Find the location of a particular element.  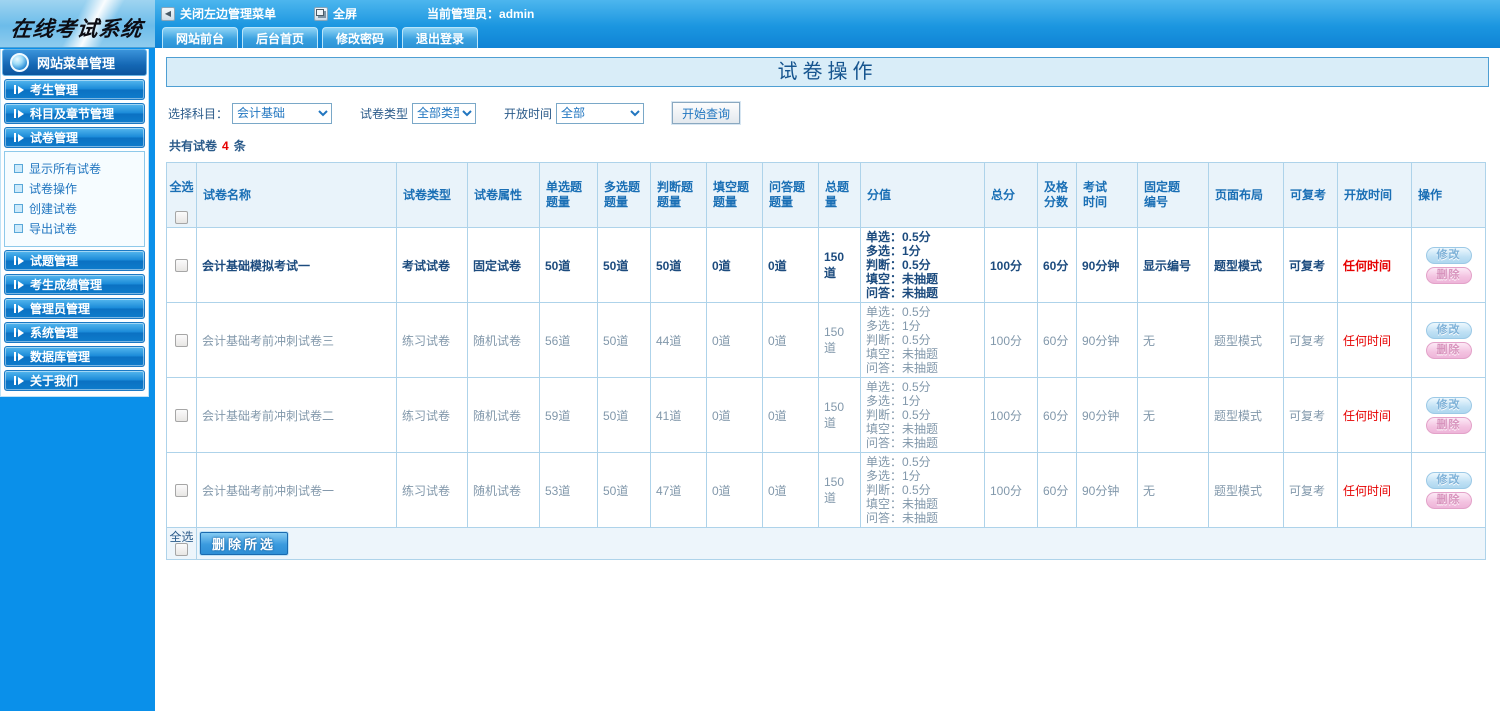

paper-mgmt-submenu: 显示所有试卷 试卷操作 创建试卷 导出试卷 is located at coordinates (74, 199).